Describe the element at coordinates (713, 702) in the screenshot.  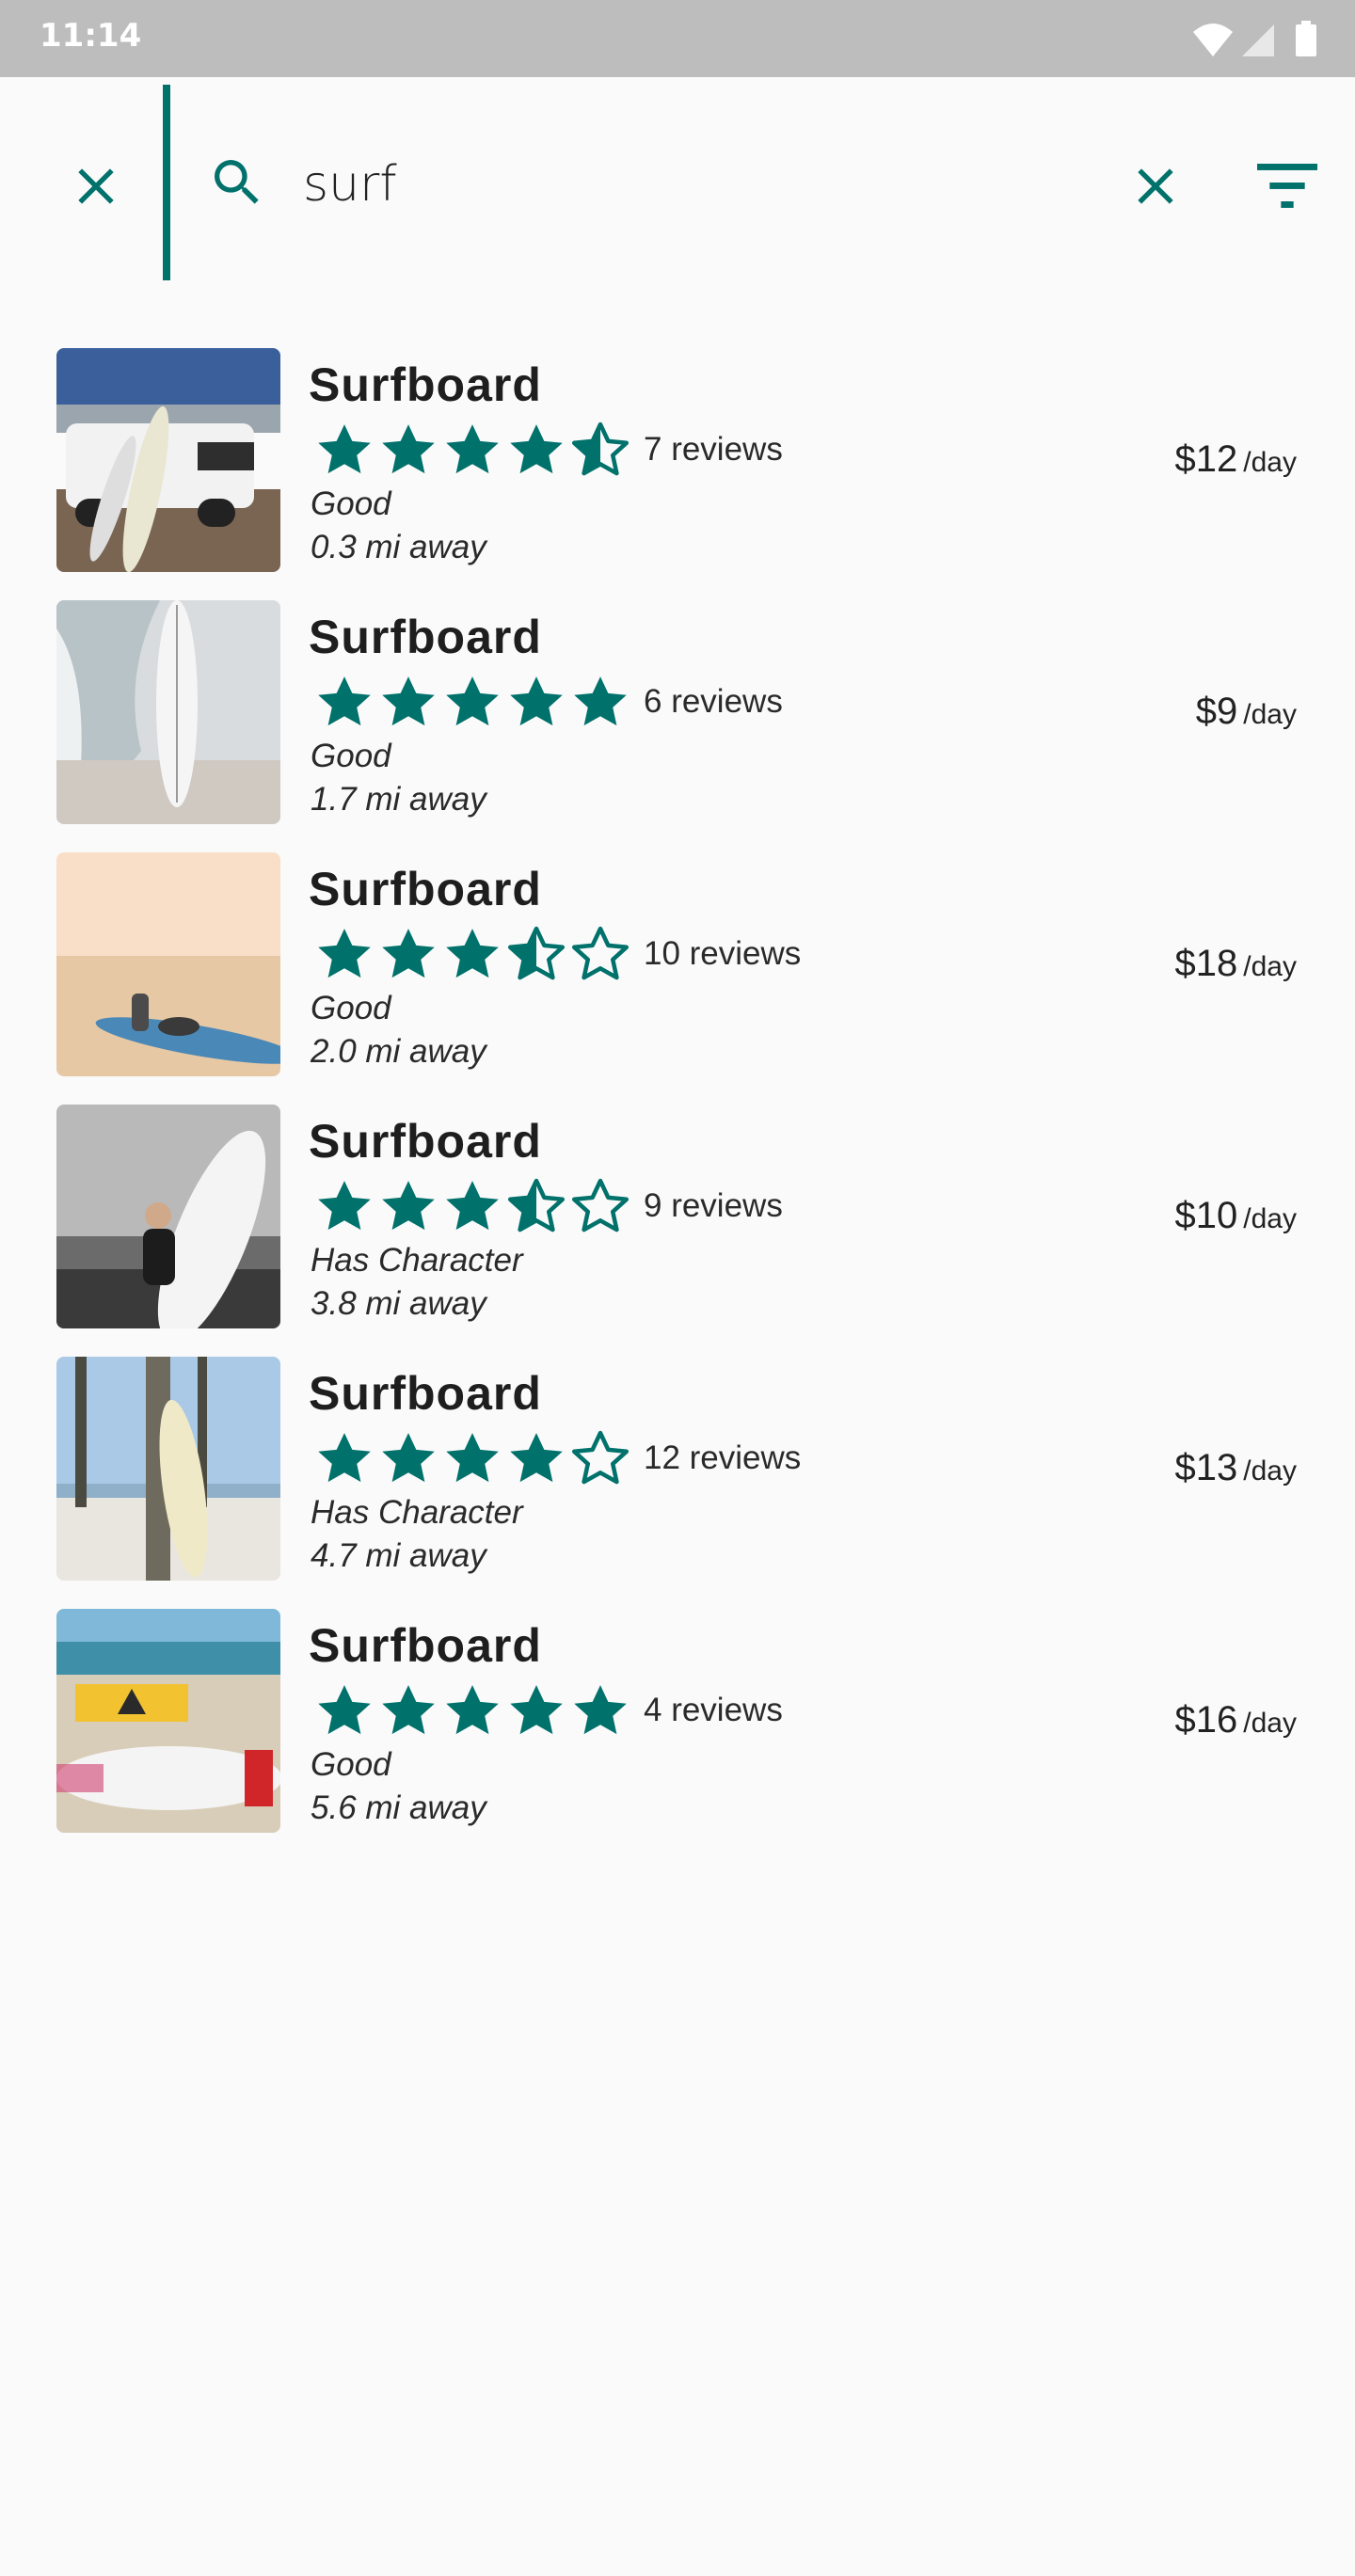
I see `review-count: 6 reviews` at that location.